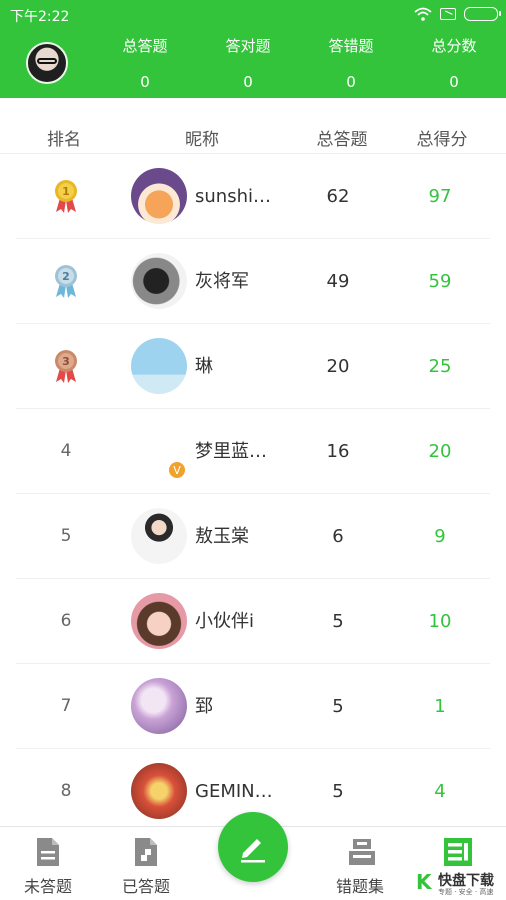  What do you see at coordinates (146, 852) in the screenshot?
I see `document-check-icon` at bounding box center [146, 852].